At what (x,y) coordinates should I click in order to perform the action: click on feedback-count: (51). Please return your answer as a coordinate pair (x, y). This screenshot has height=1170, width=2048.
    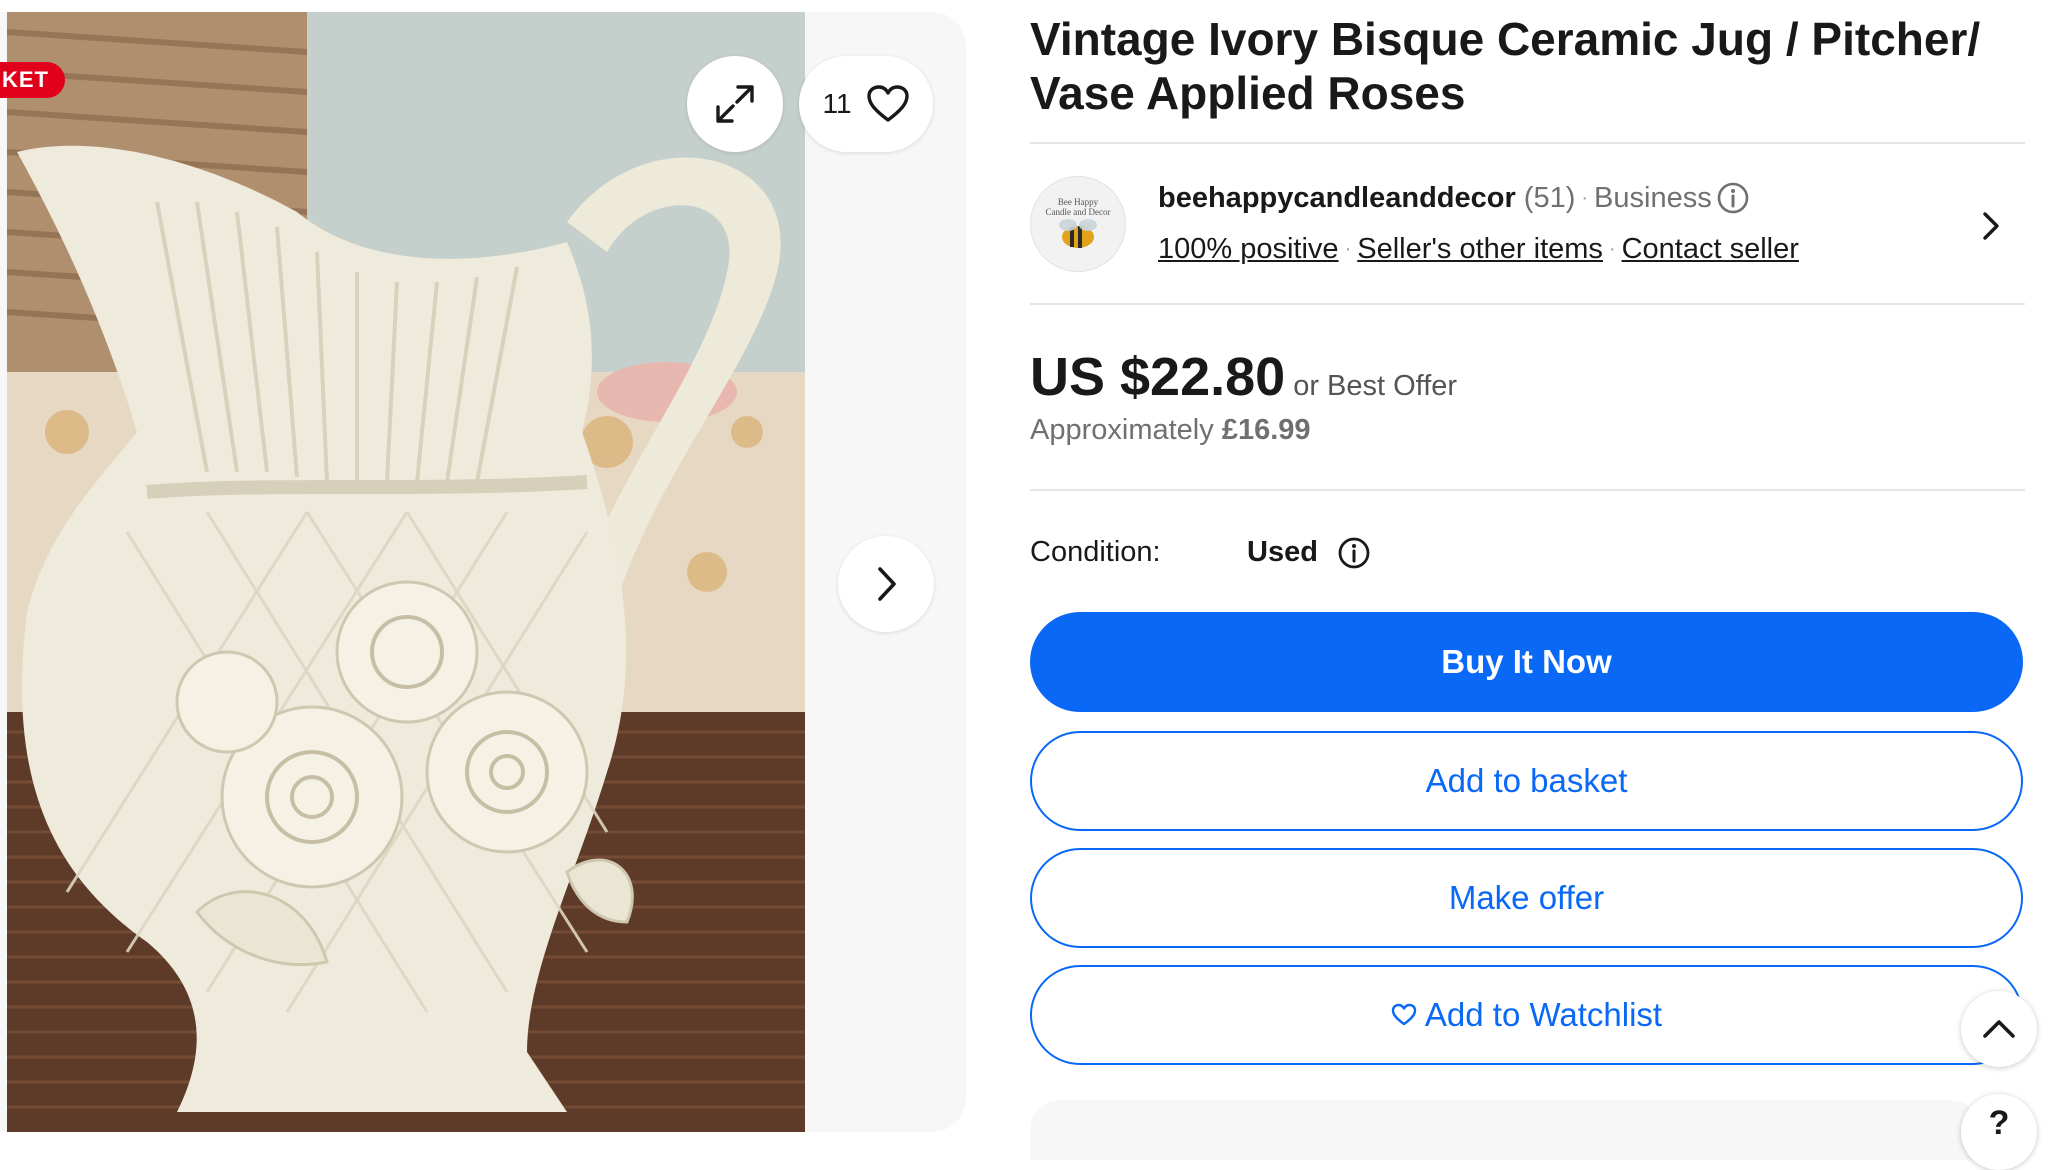
    Looking at the image, I should click on (1549, 198).